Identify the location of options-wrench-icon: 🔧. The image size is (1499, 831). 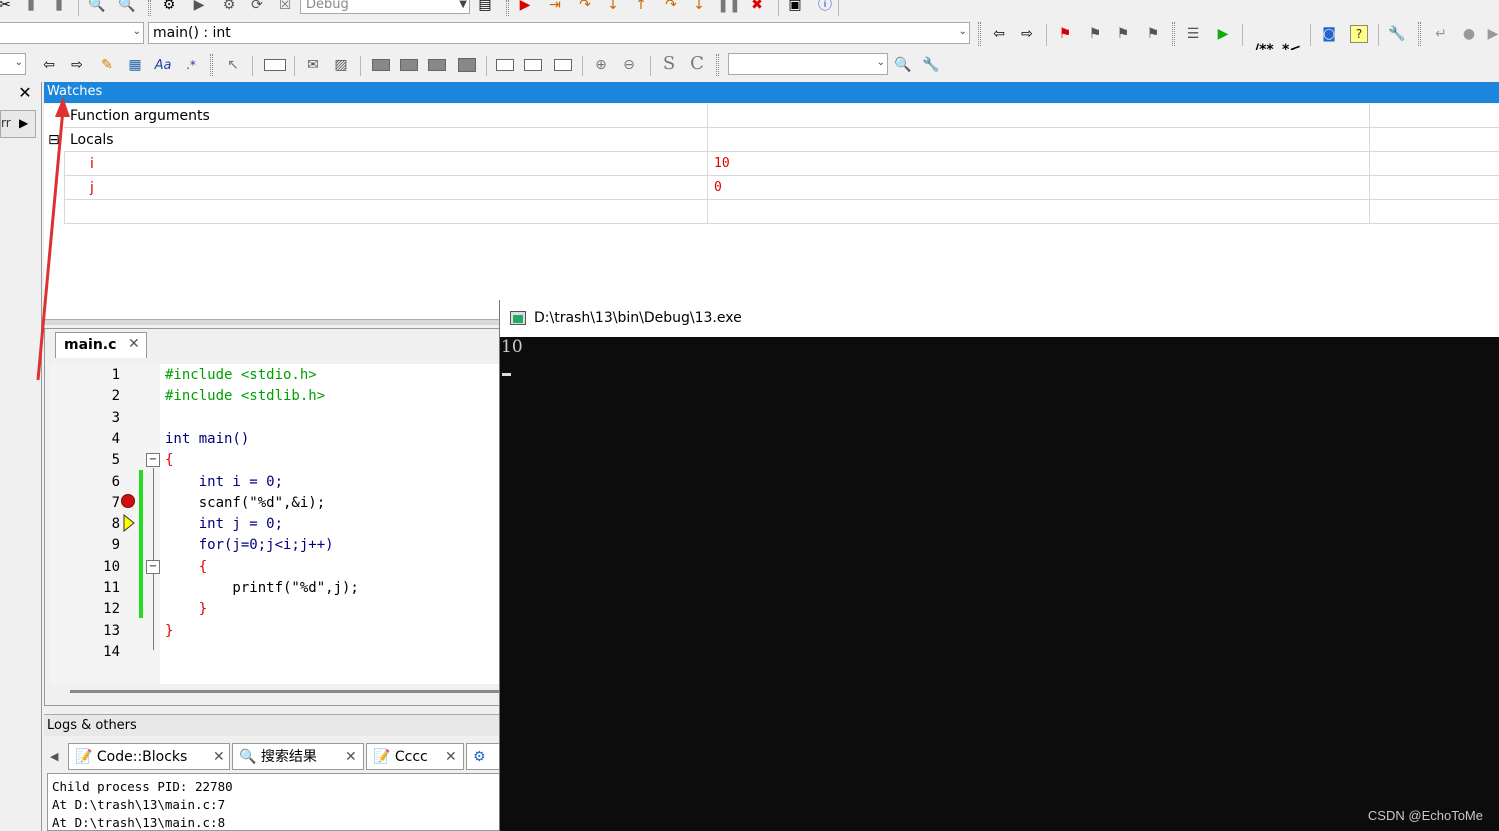
(931, 65).